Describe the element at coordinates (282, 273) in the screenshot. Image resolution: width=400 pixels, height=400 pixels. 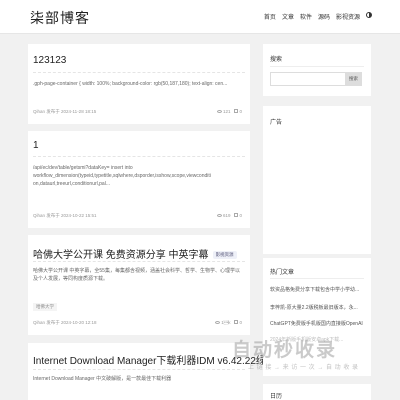
I see `widget-title: 热门文章` at that location.